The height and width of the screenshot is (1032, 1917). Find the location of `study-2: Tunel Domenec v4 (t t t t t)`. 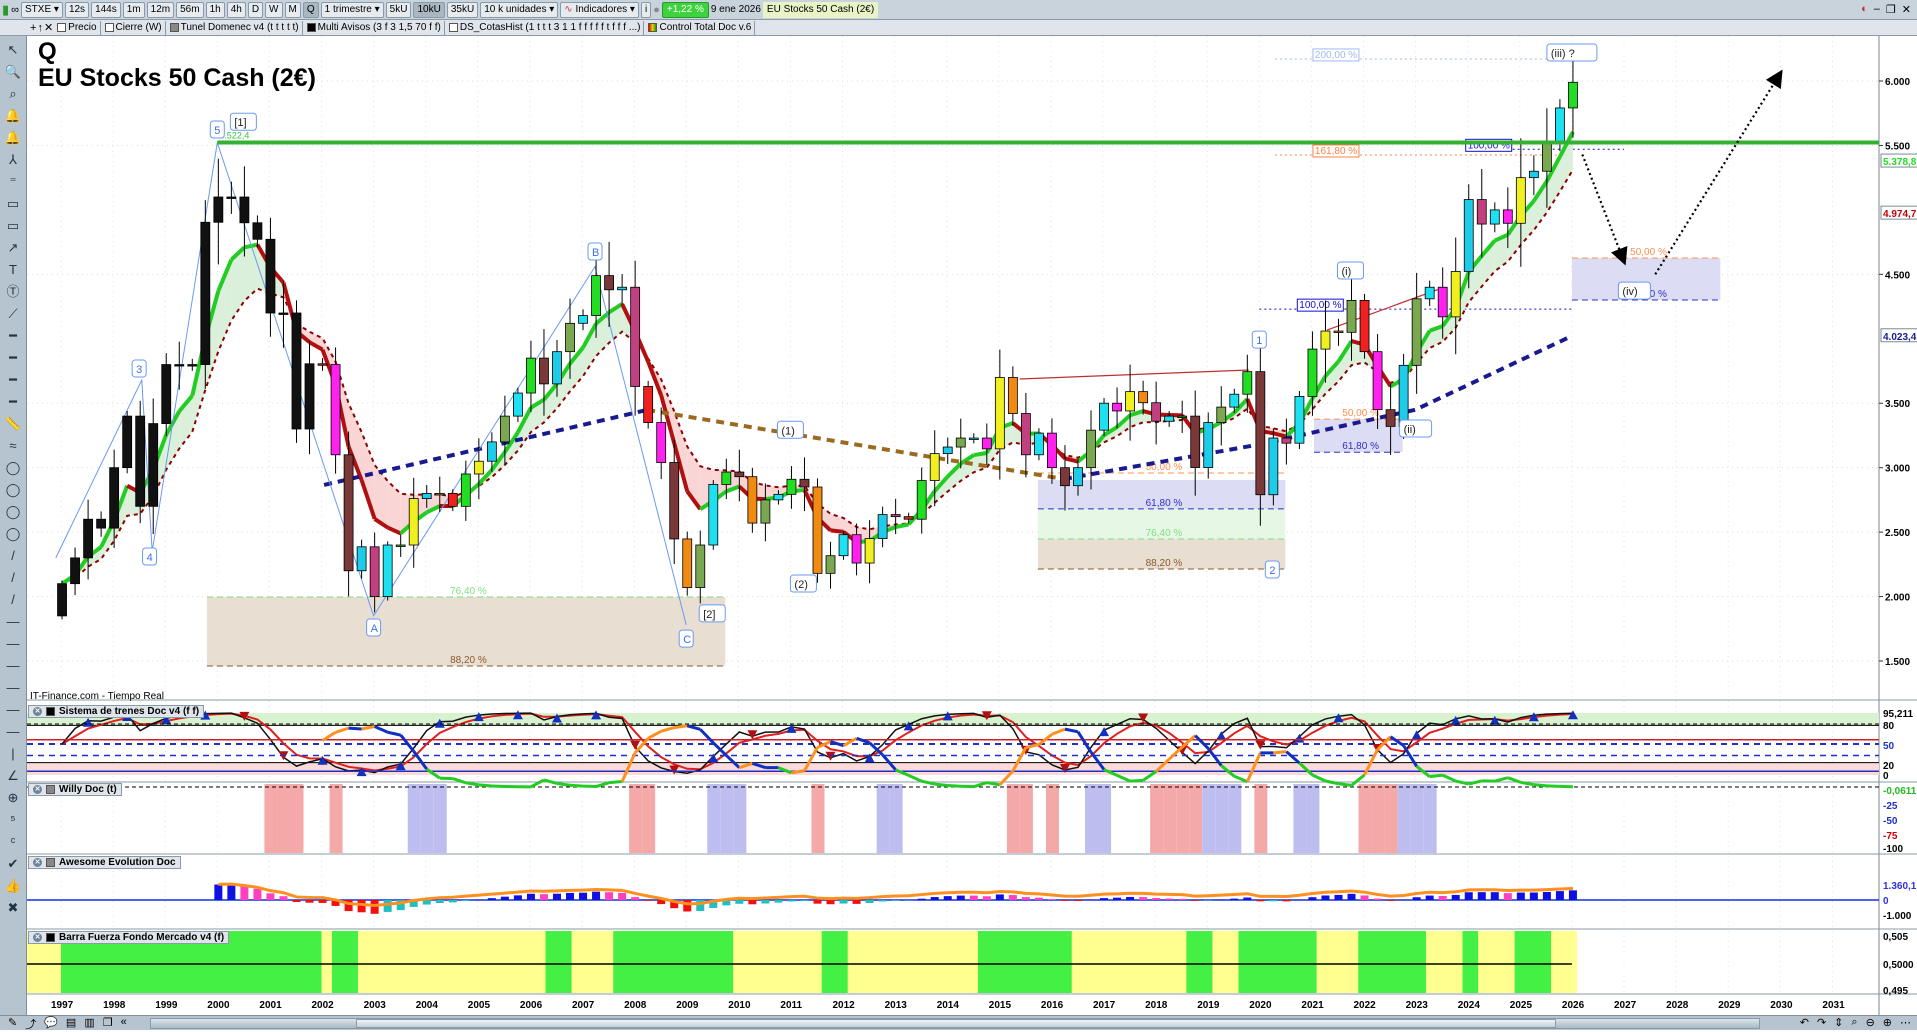

study-2: Tunel Domenec v4 (t t t t t) is located at coordinates (235, 28).